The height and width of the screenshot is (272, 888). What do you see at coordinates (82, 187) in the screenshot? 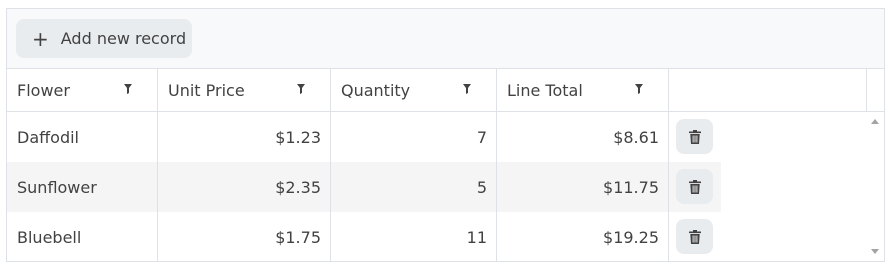
I see `cell-flower: Sunflower` at bounding box center [82, 187].